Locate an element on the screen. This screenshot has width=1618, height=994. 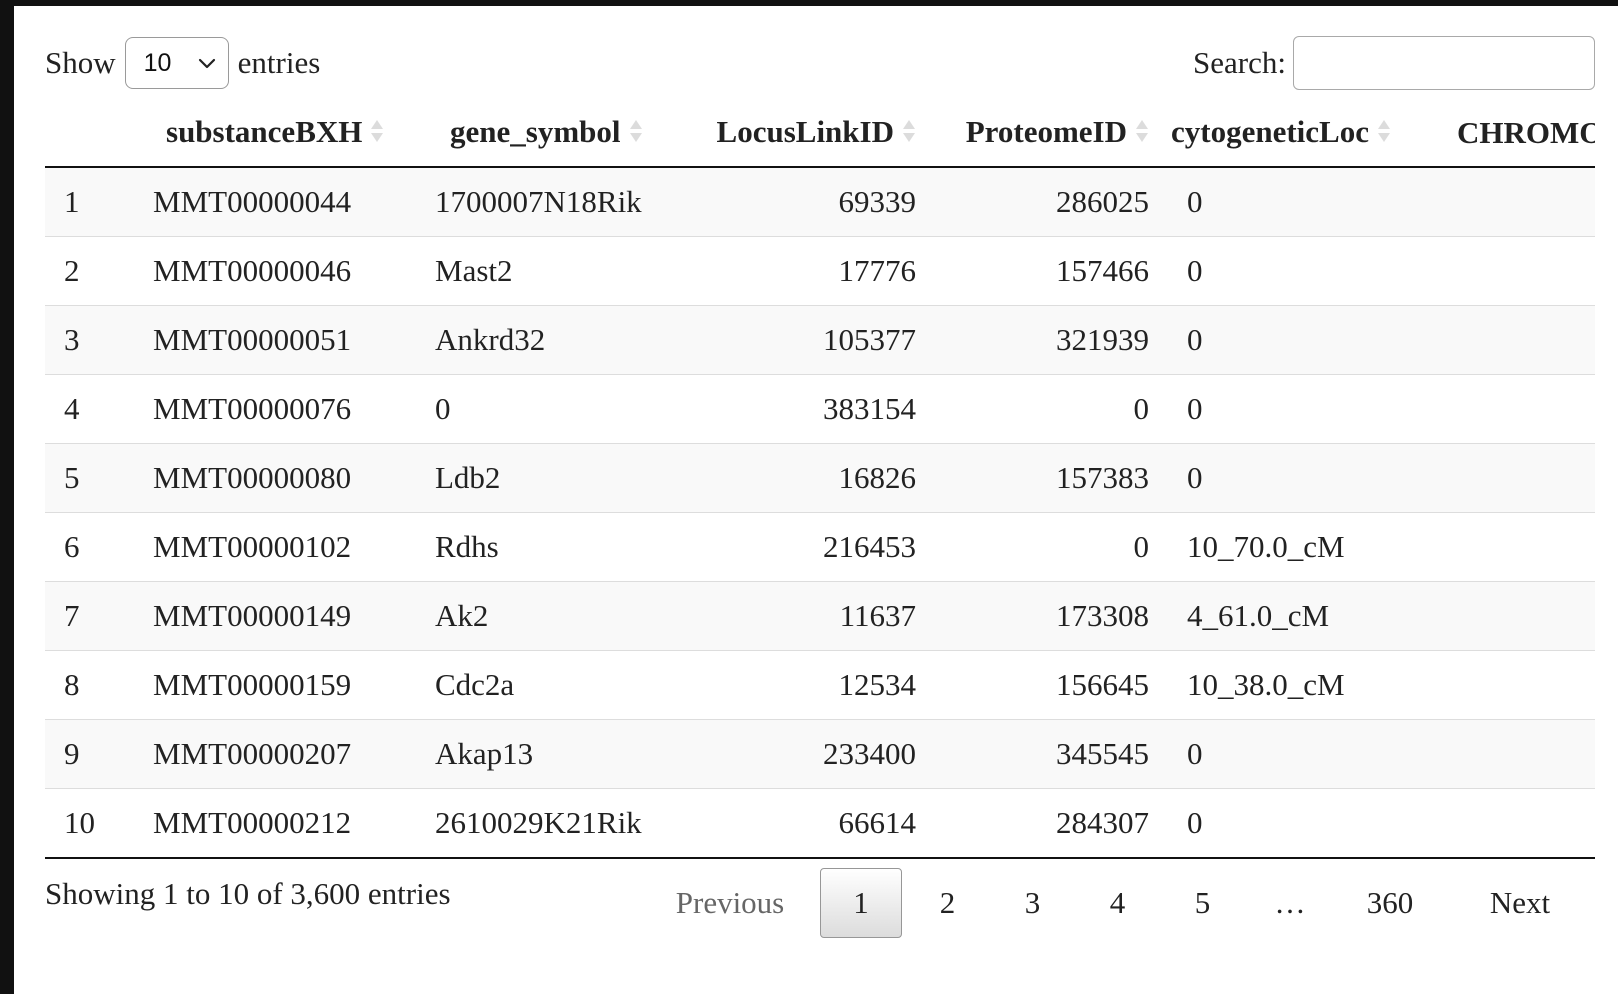
show-label: Show is located at coordinates (80, 62).